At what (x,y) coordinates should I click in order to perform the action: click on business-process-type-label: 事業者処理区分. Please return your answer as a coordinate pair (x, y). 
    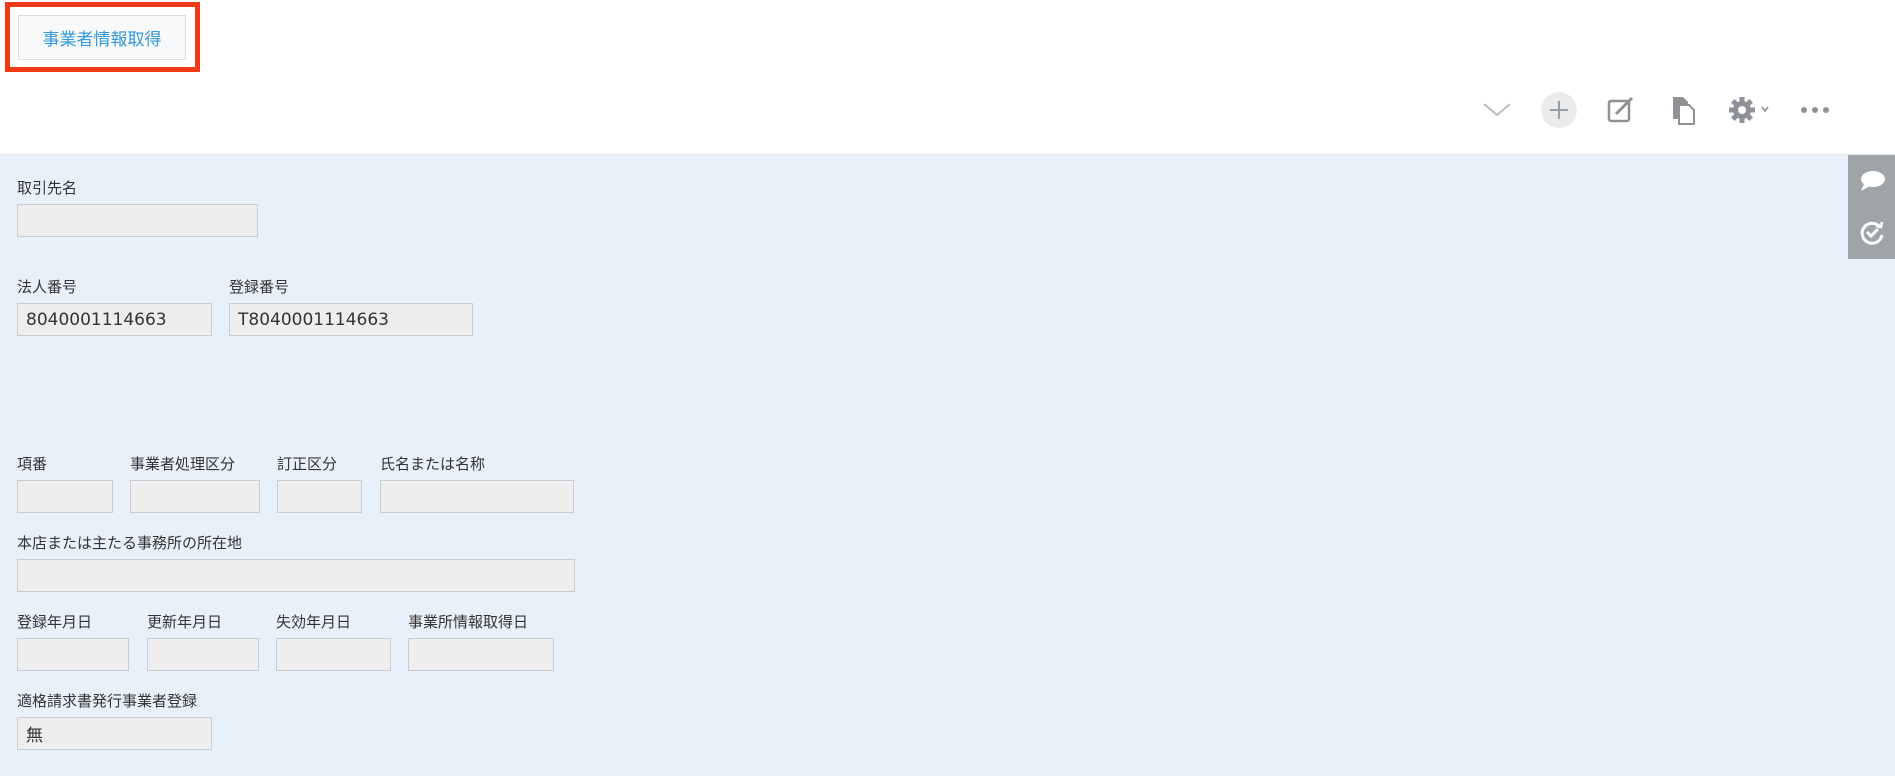
    Looking at the image, I should click on (183, 464).